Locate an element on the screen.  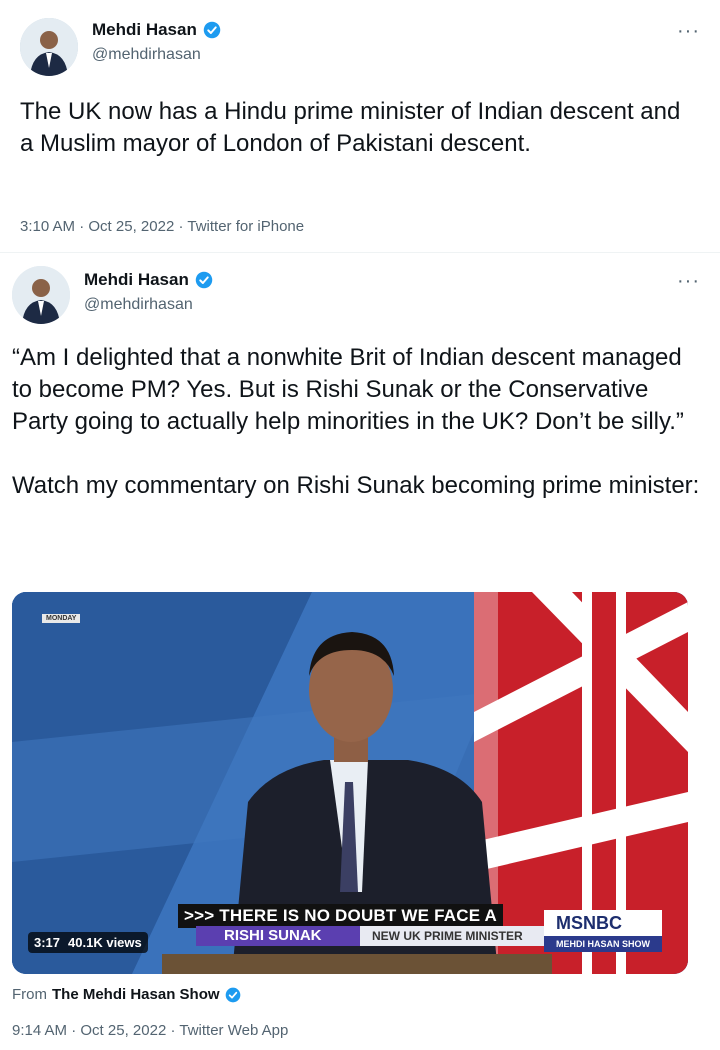
tweet-source: Twitter for iPhone is located at coordinates (245, 226).